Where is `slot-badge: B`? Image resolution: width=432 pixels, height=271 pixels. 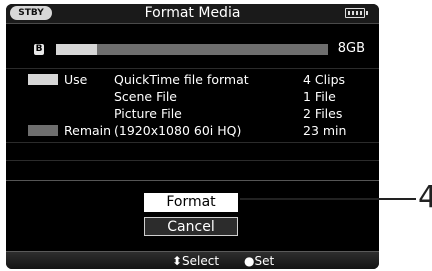
slot-badge: B is located at coordinates (39, 49).